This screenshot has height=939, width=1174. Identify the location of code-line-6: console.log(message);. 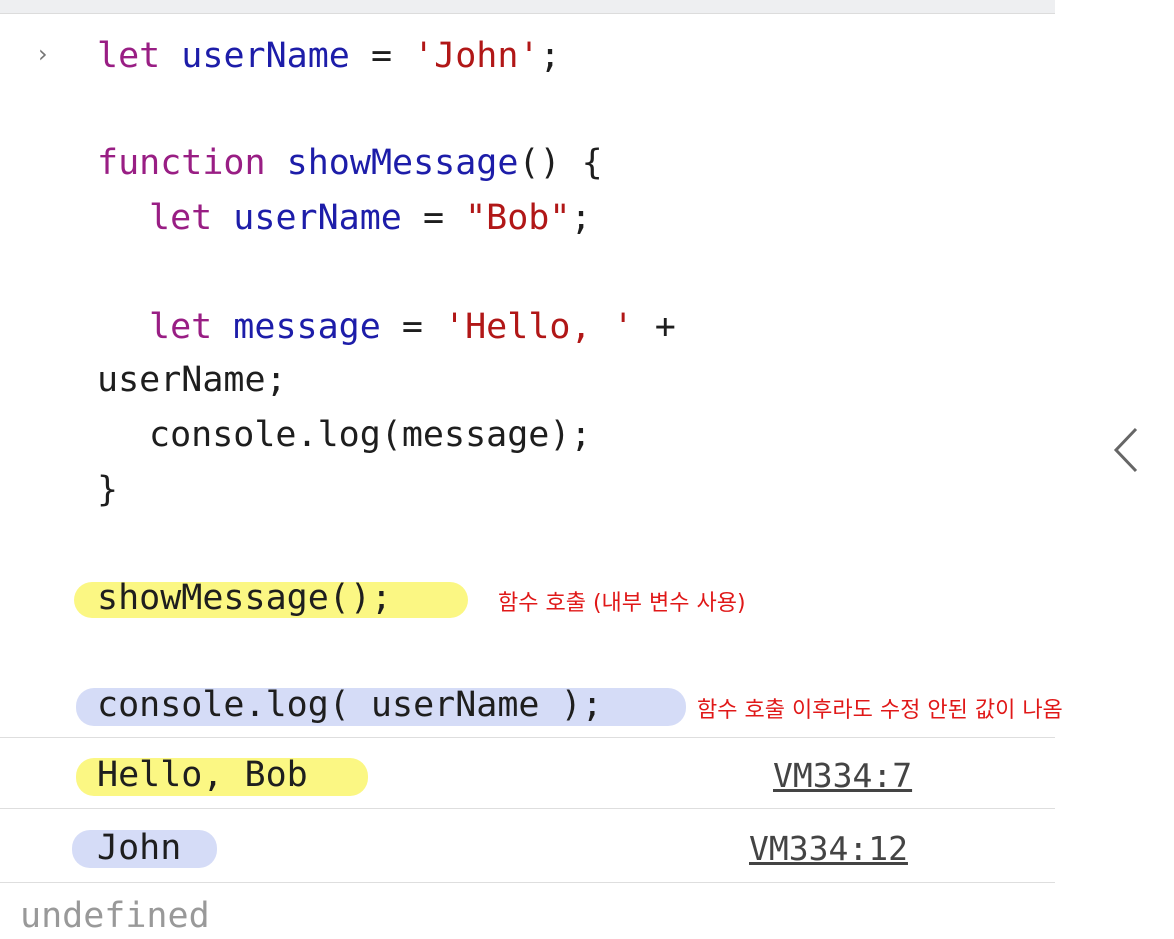
(370, 435).